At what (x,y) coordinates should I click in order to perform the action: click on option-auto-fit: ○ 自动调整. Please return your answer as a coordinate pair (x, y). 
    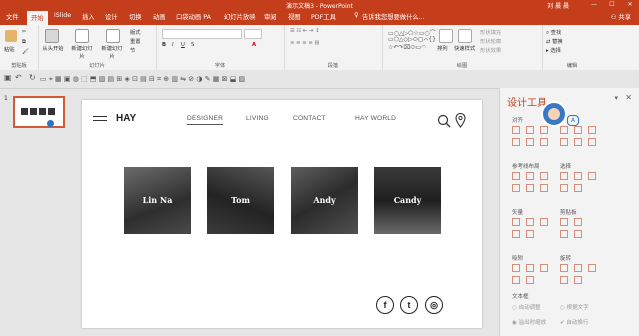
    Looking at the image, I should click on (526, 307).